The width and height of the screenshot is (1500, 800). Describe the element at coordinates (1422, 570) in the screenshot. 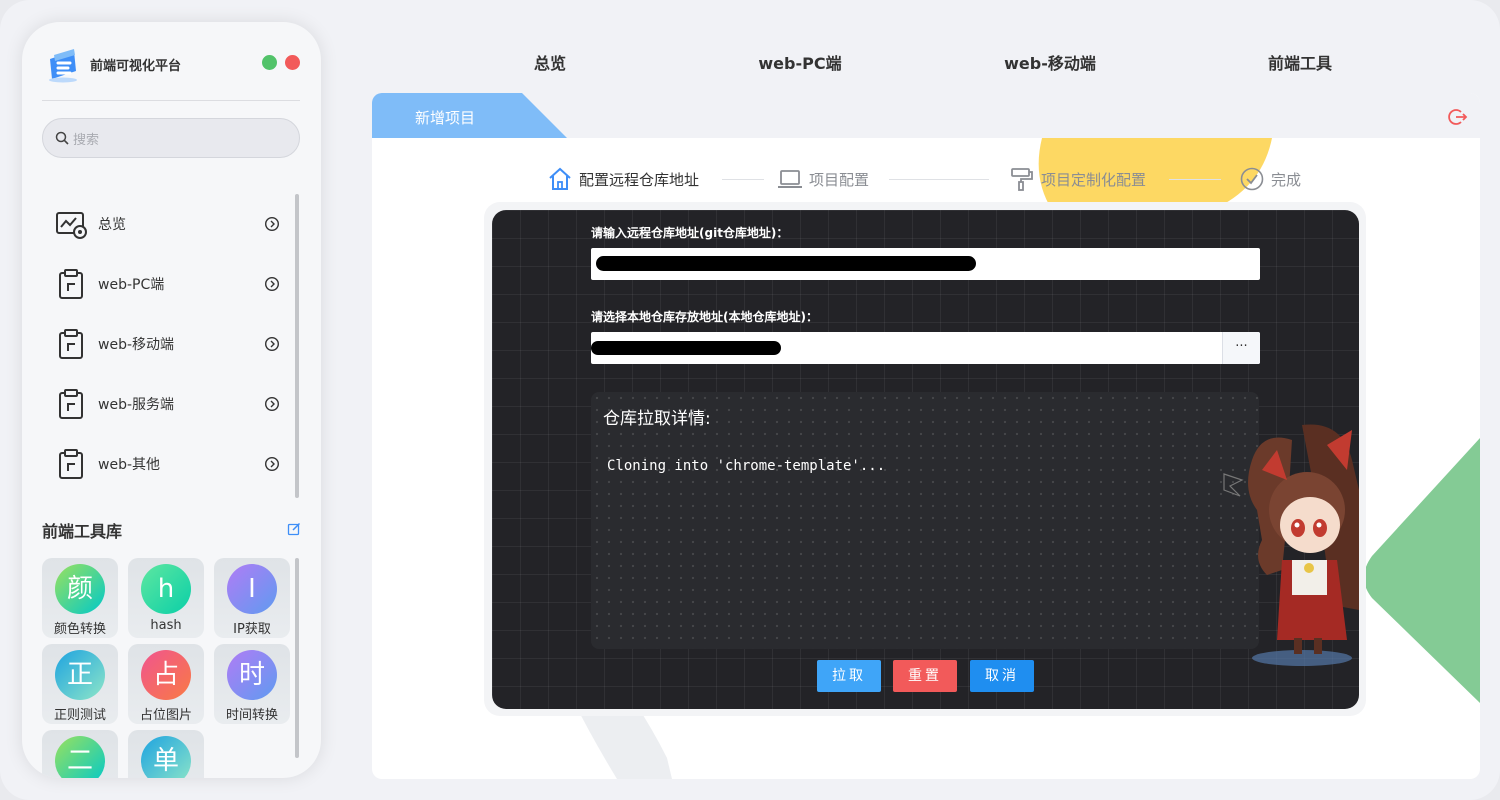

I see `deco-green-shape` at that location.